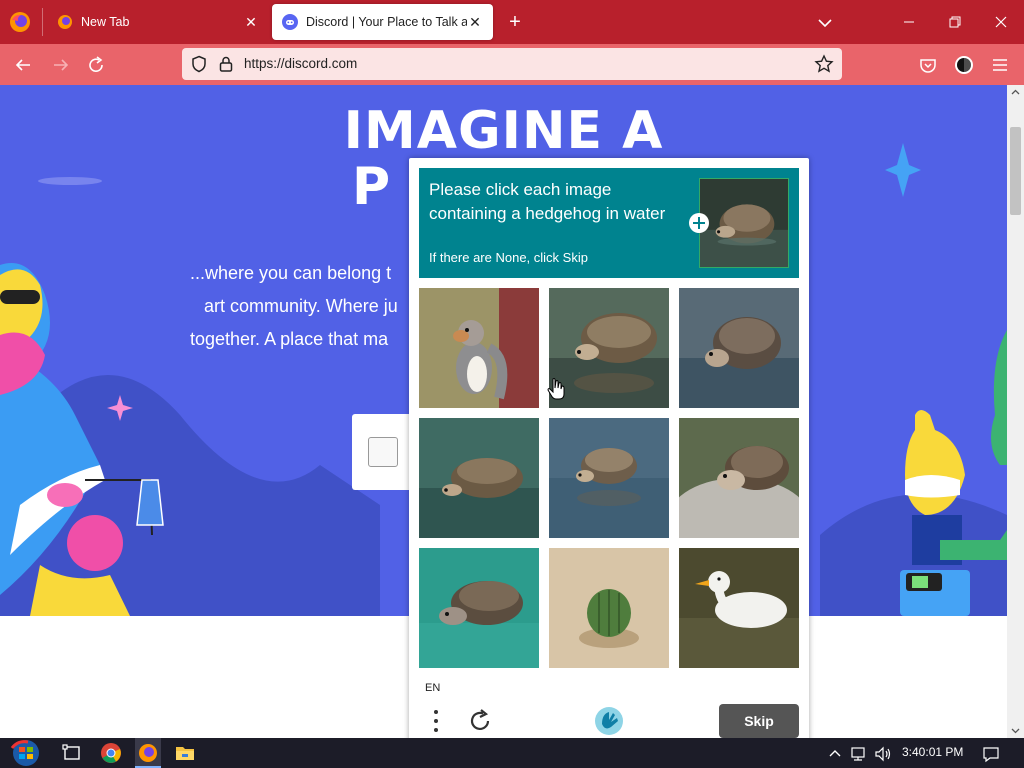 Image resolution: width=1024 pixels, height=768 pixels. I want to click on close-window-icon, so click(1001, 22).